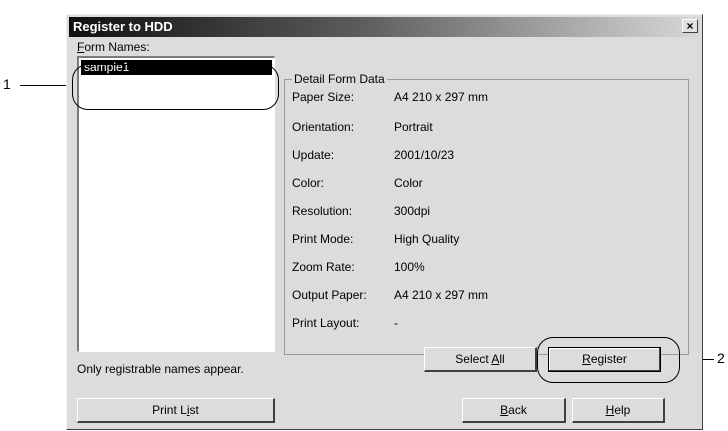  What do you see at coordinates (323, 267) in the screenshot?
I see `detail-label: Zoom Rate:` at bounding box center [323, 267].